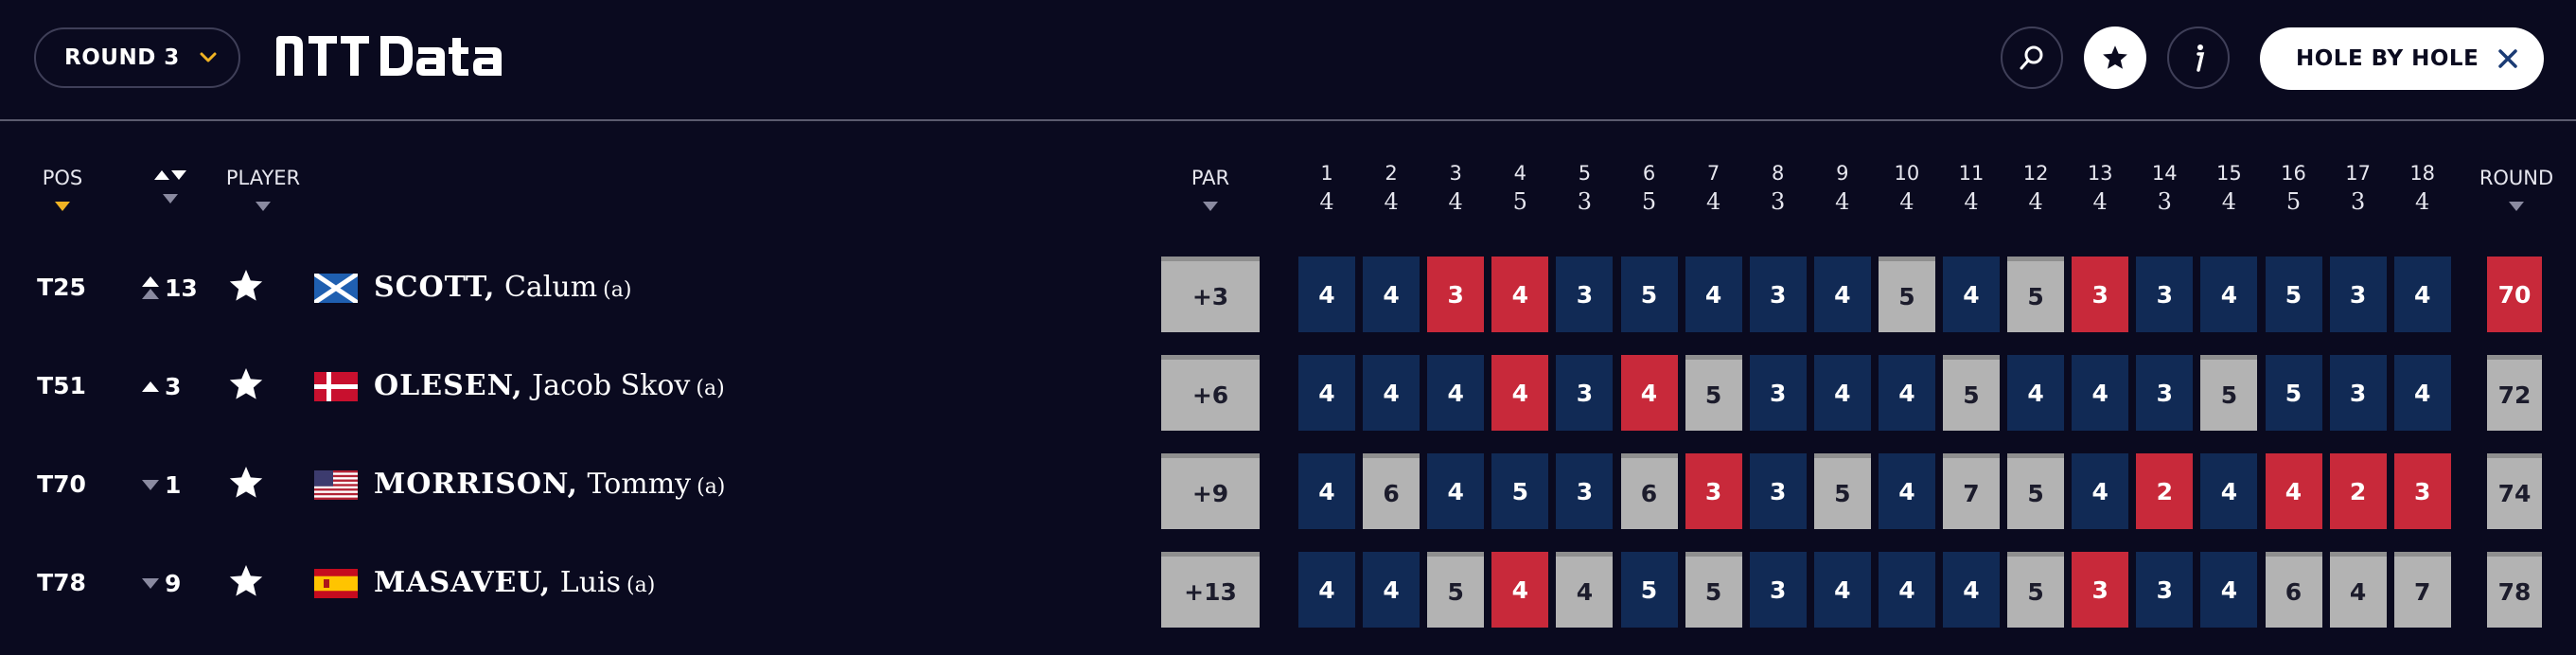  What do you see at coordinates (2516, 178) in the screenshot?
I see `round-header-label: ROUND` at bounding box center [2516, 178].